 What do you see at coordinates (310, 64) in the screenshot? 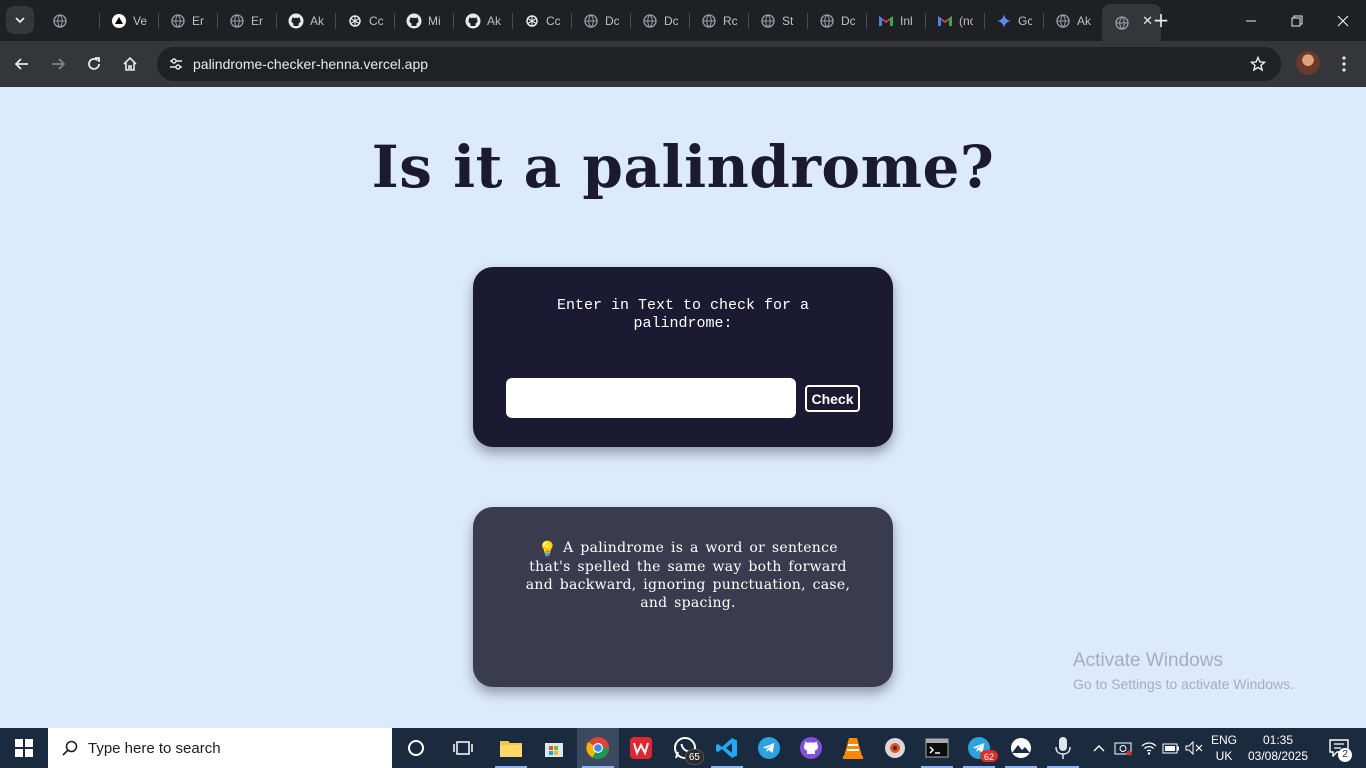
I see `url-text: palindrome-checker-henna.vercel.app` at bounding box center [310, 64].